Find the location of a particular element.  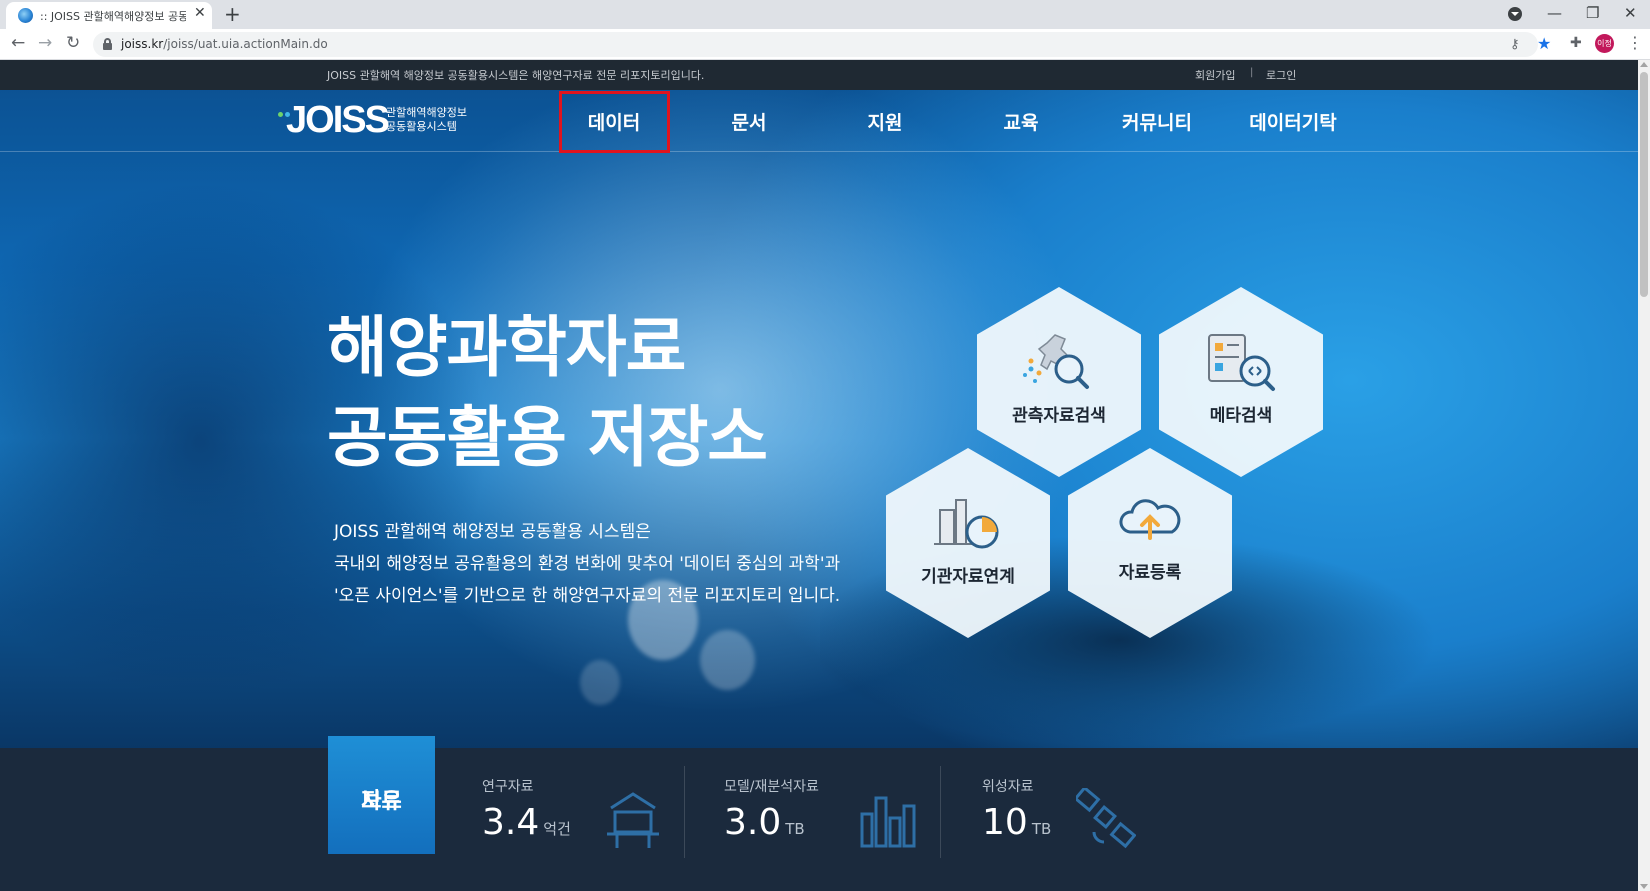

hero-description-line: 국내외 해양정보 공유활용의 환경 변화에 맞추어 '데이터 중심의 과학'과 is located at coordinates (587, 564).